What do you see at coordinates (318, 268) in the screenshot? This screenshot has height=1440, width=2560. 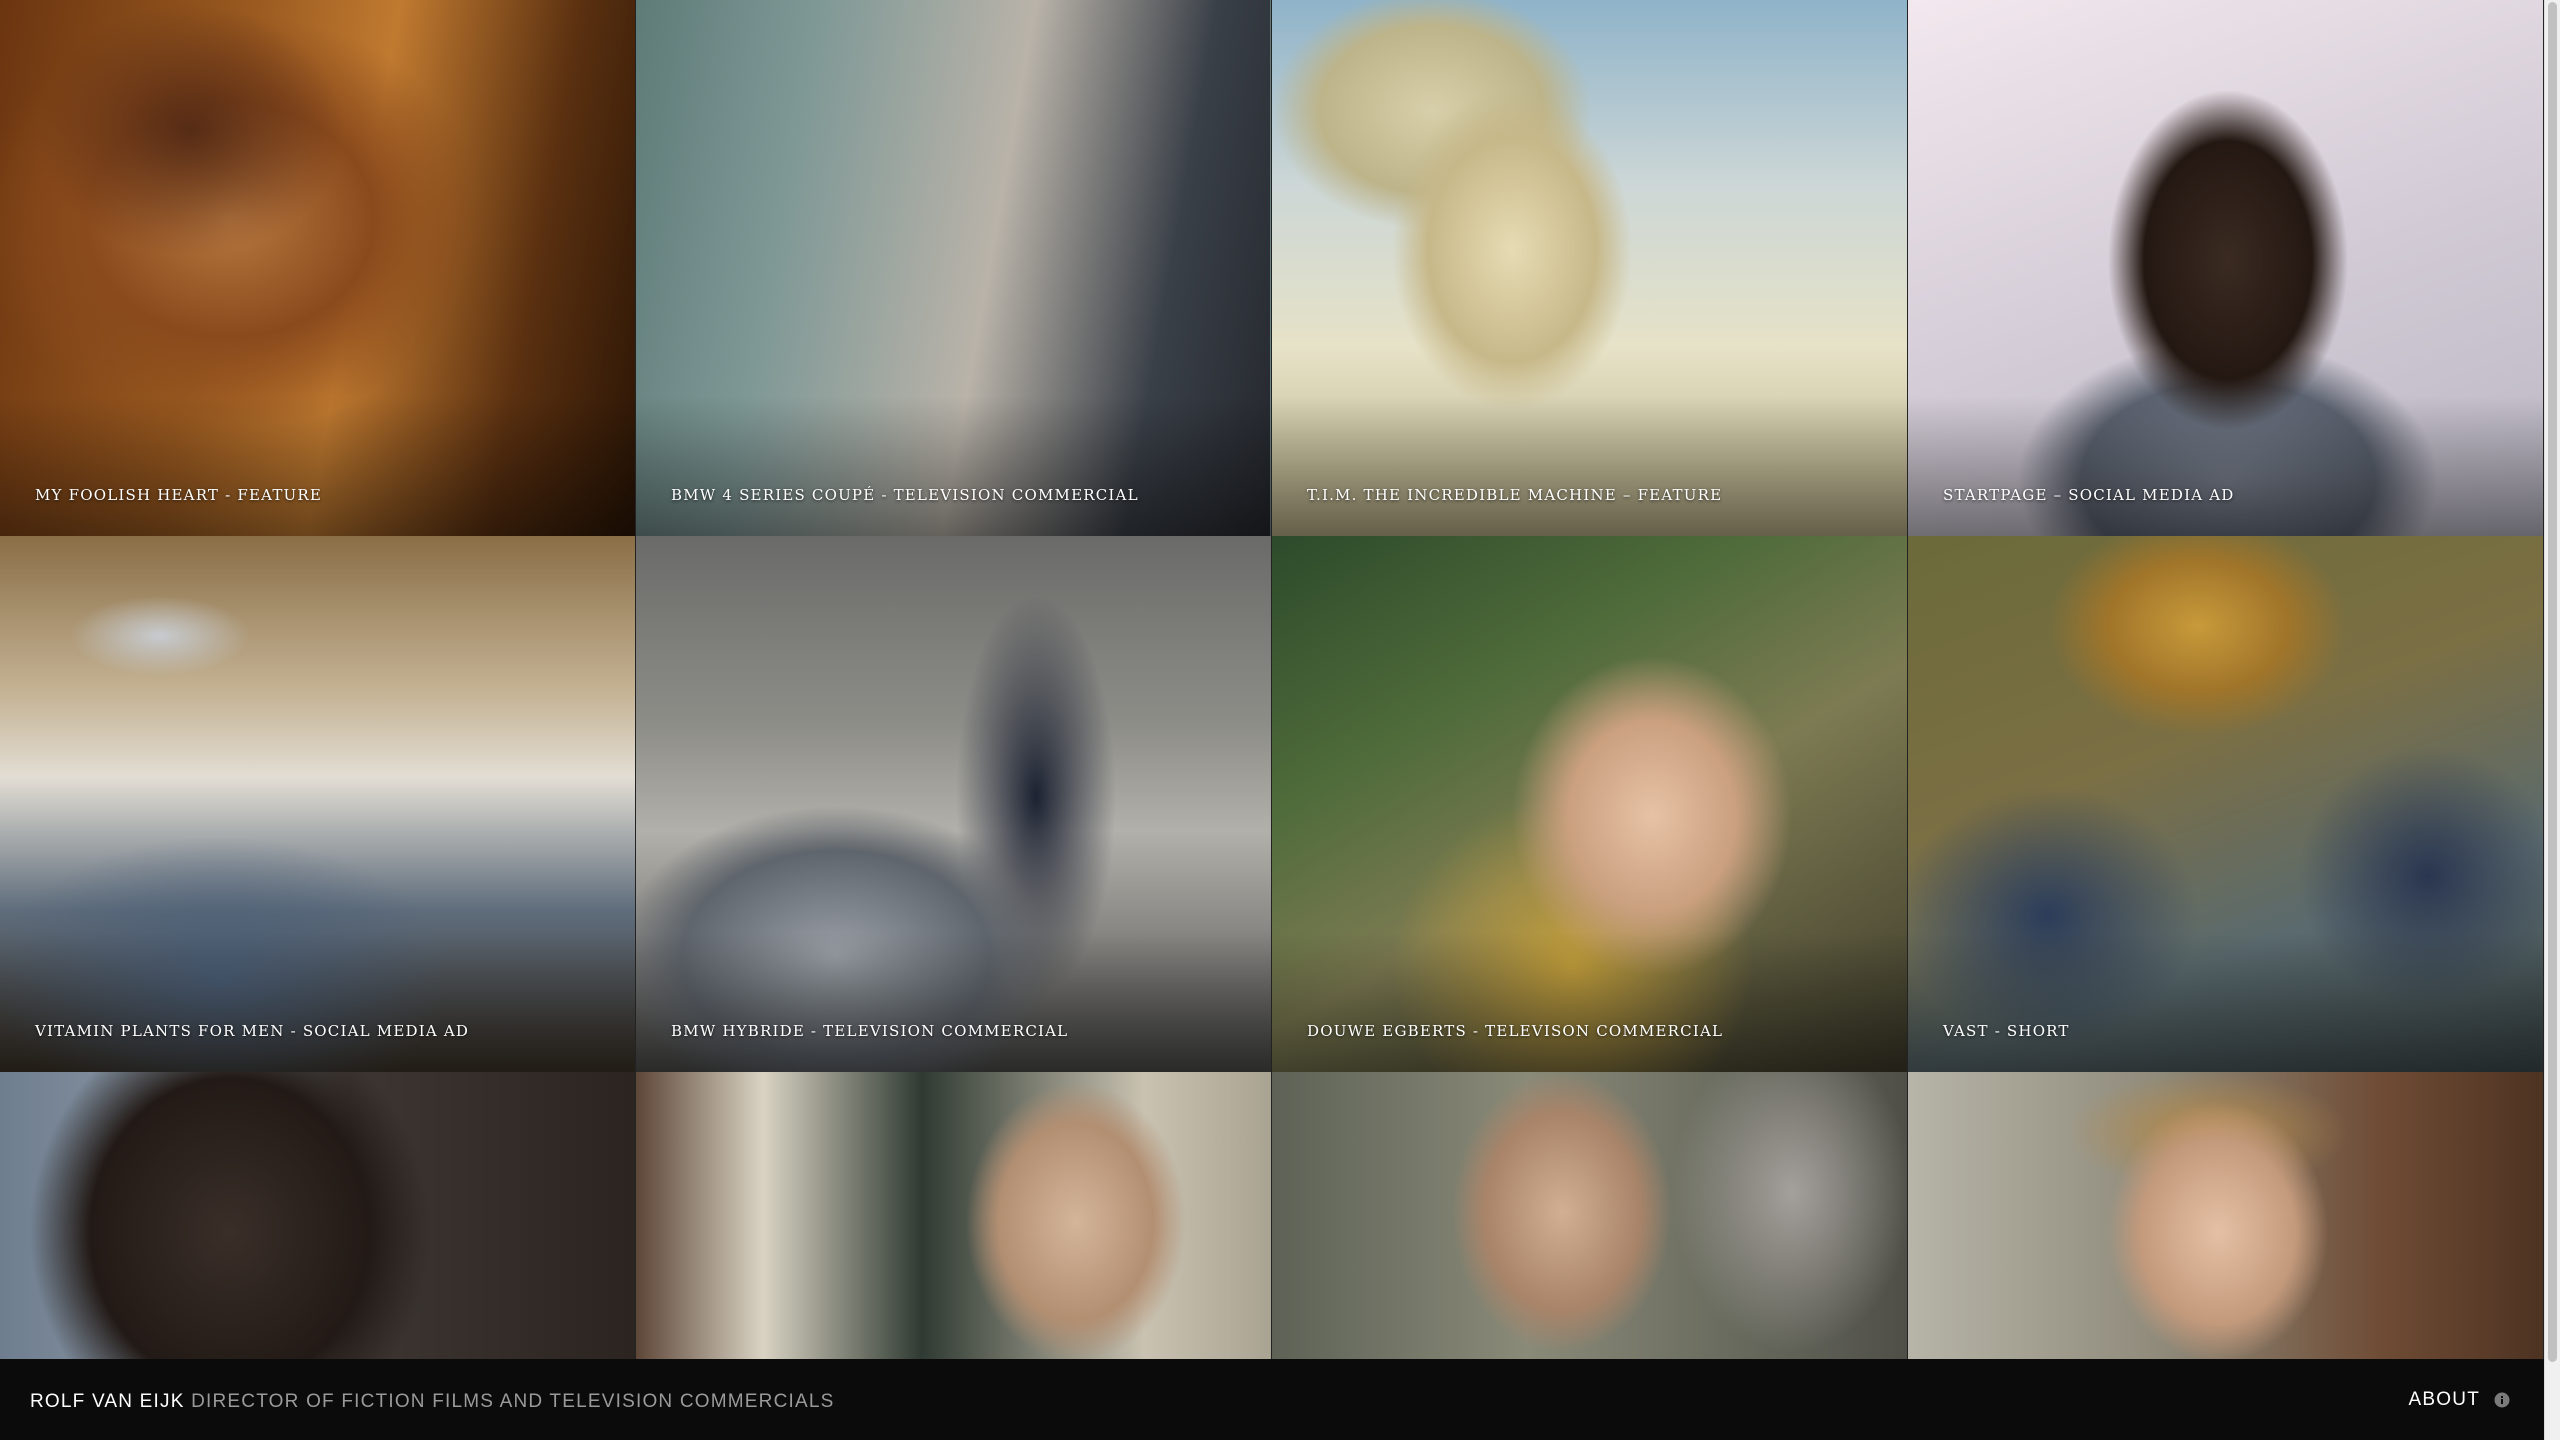 I see `project-tile-my-foolish-heart: MY FOOLISH HEART - FEATURE` at bounding box center [318, 268].